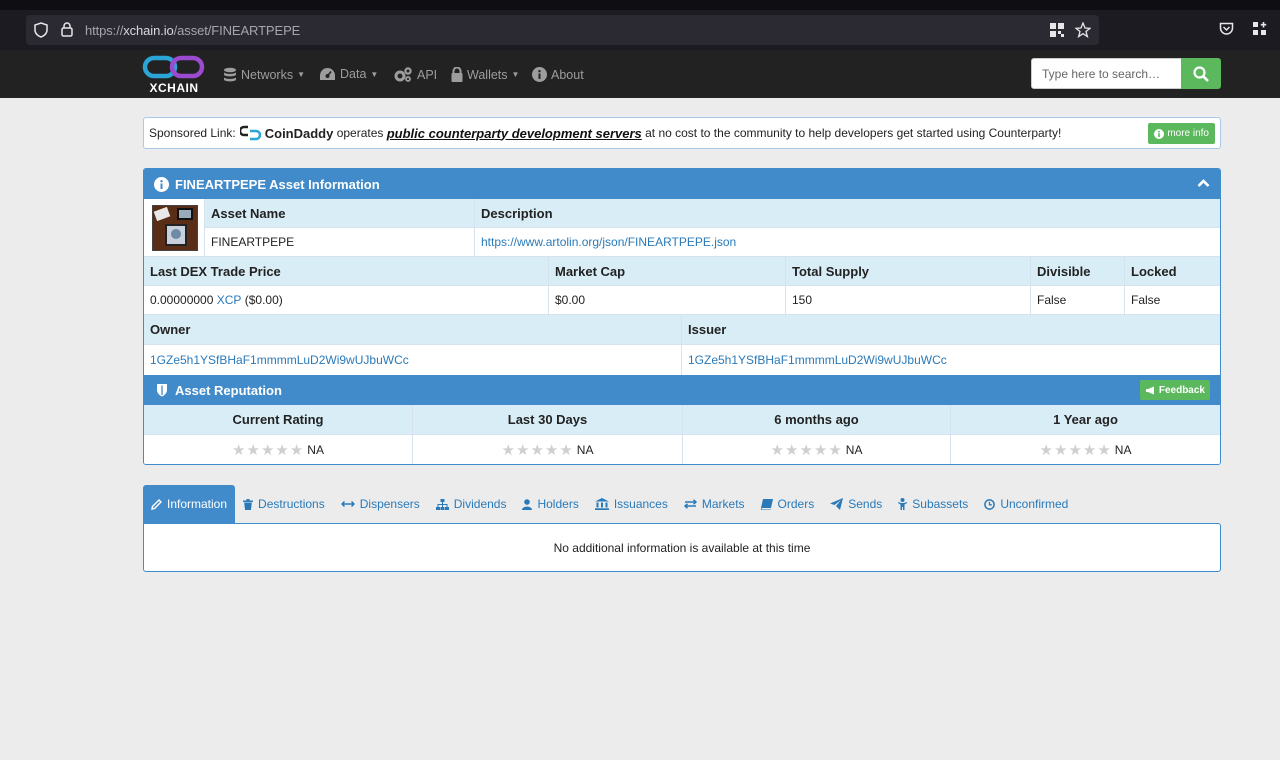  What do you see at coordinates (990, 504) in the screenshot?
I see `clock-icon` at bounding box center [990, 504].